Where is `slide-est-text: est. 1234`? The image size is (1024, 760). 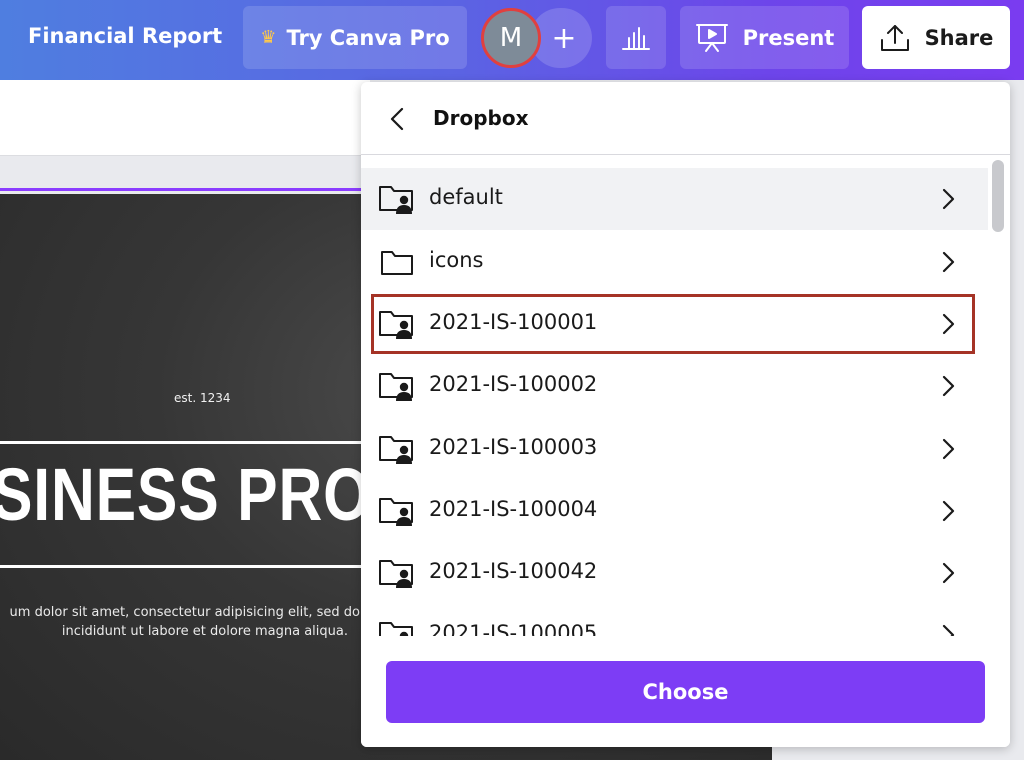 slide-est-text: est. 1234 is located at coordinates (202, 398).